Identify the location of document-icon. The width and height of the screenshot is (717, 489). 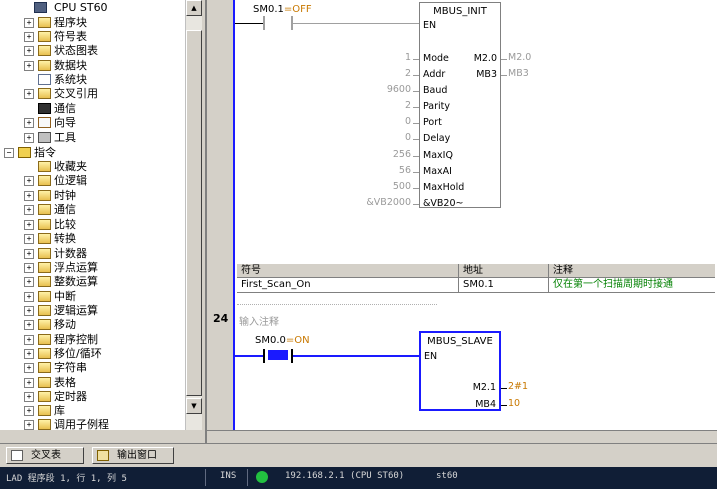
(44, 79).